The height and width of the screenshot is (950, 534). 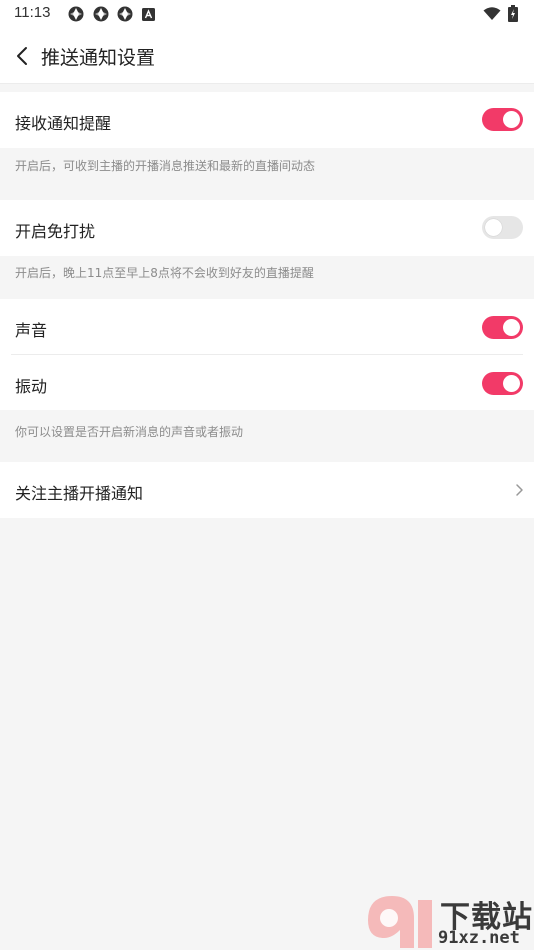 What do you see at coordinates (164, 273) in the screenshot?
I see `dnd-hint: 开启后，晚上11点至早上8点将不会收到好友的直播提醒` at bounding box center [164, 273].